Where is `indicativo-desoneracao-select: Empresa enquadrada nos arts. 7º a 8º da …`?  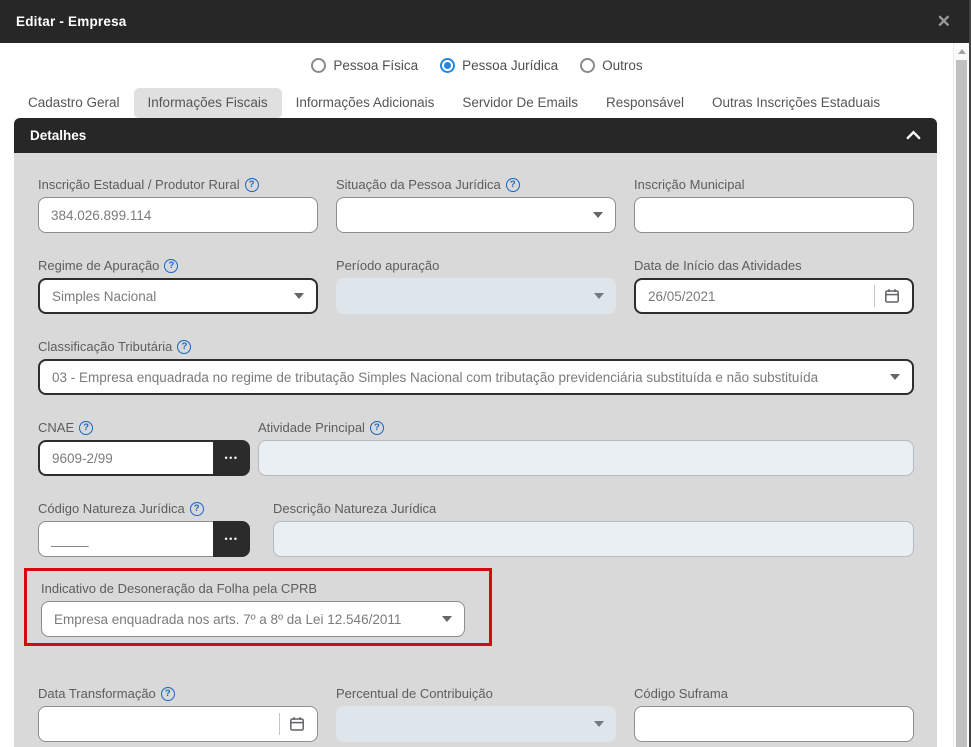
indicativo-desoneracao-select: Empresa enquadrada nos arts. 7º a 8º da … is located at coordinates (253, 619).